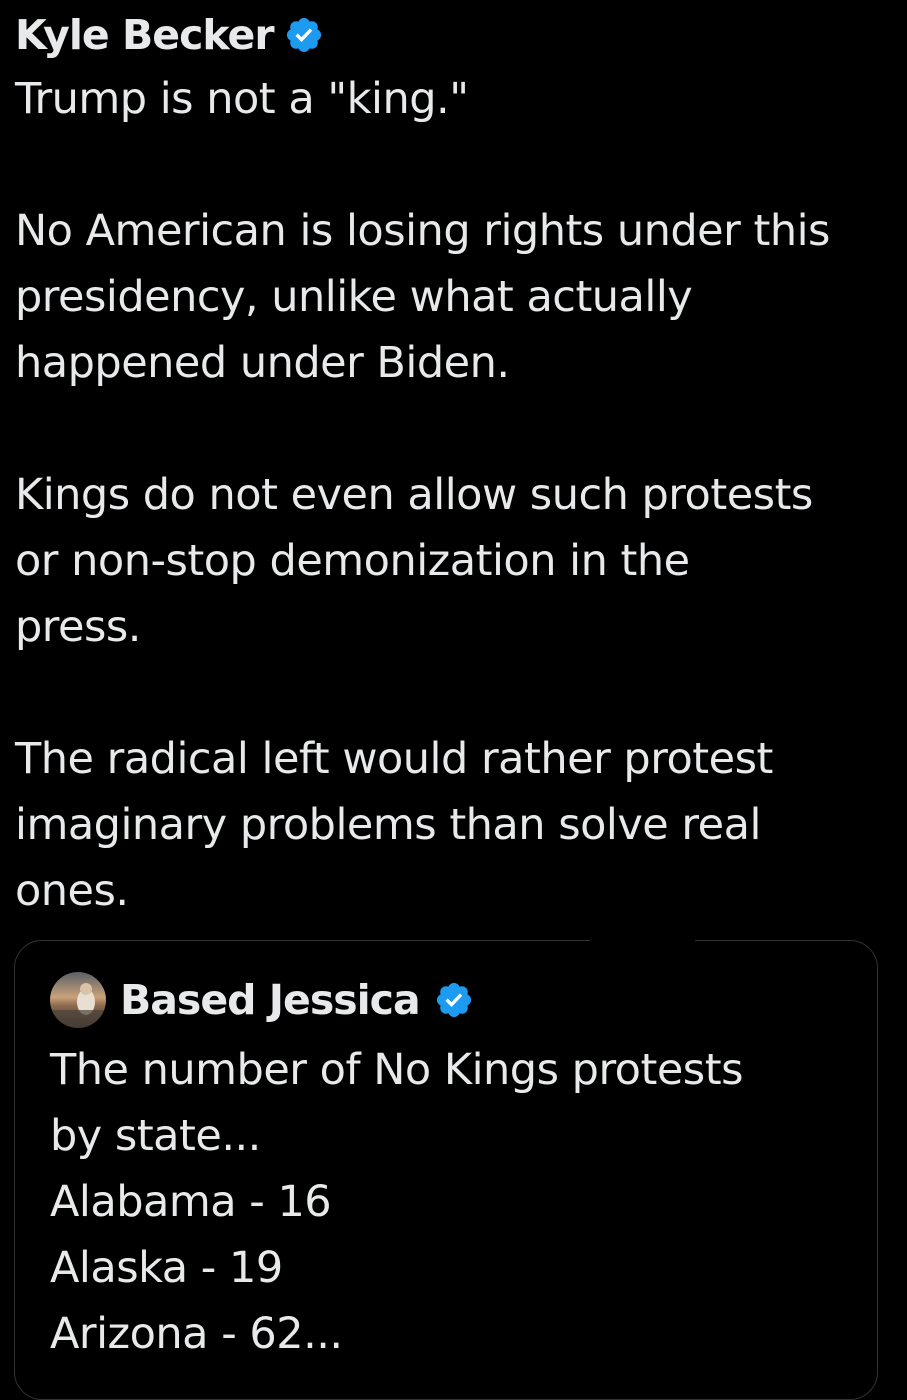 The width and height of the screenshot is (907, 1400). What do you see at coordinates (72, 891) in the screenshot?
I see `tweet-line: ones.` at bounding box center [72, 891].